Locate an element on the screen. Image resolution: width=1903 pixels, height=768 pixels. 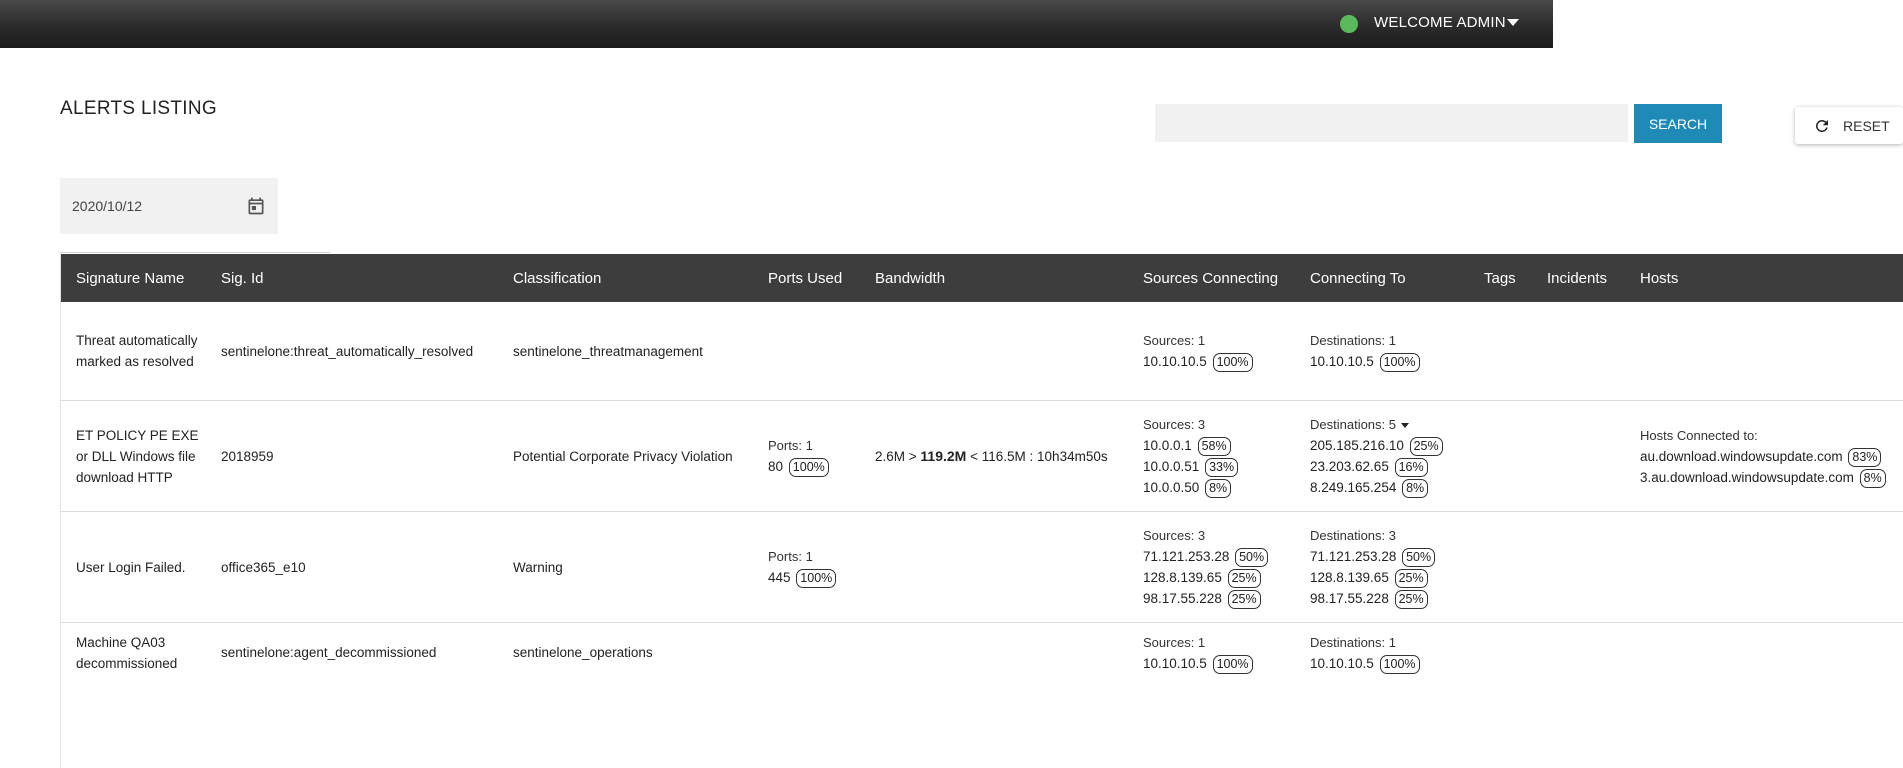
bandwidth-total: 119.2M is located at coordinates (943, 455).